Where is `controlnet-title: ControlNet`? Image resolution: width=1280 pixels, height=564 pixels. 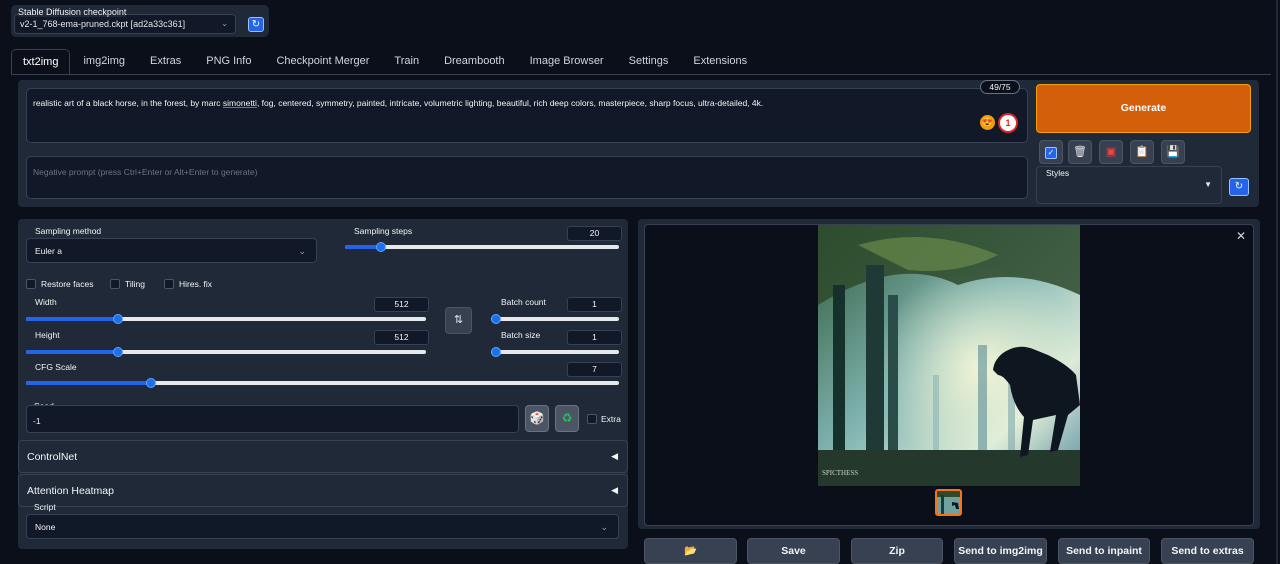 controlnet-title: ControlNet is located at coordinates (52, 457).